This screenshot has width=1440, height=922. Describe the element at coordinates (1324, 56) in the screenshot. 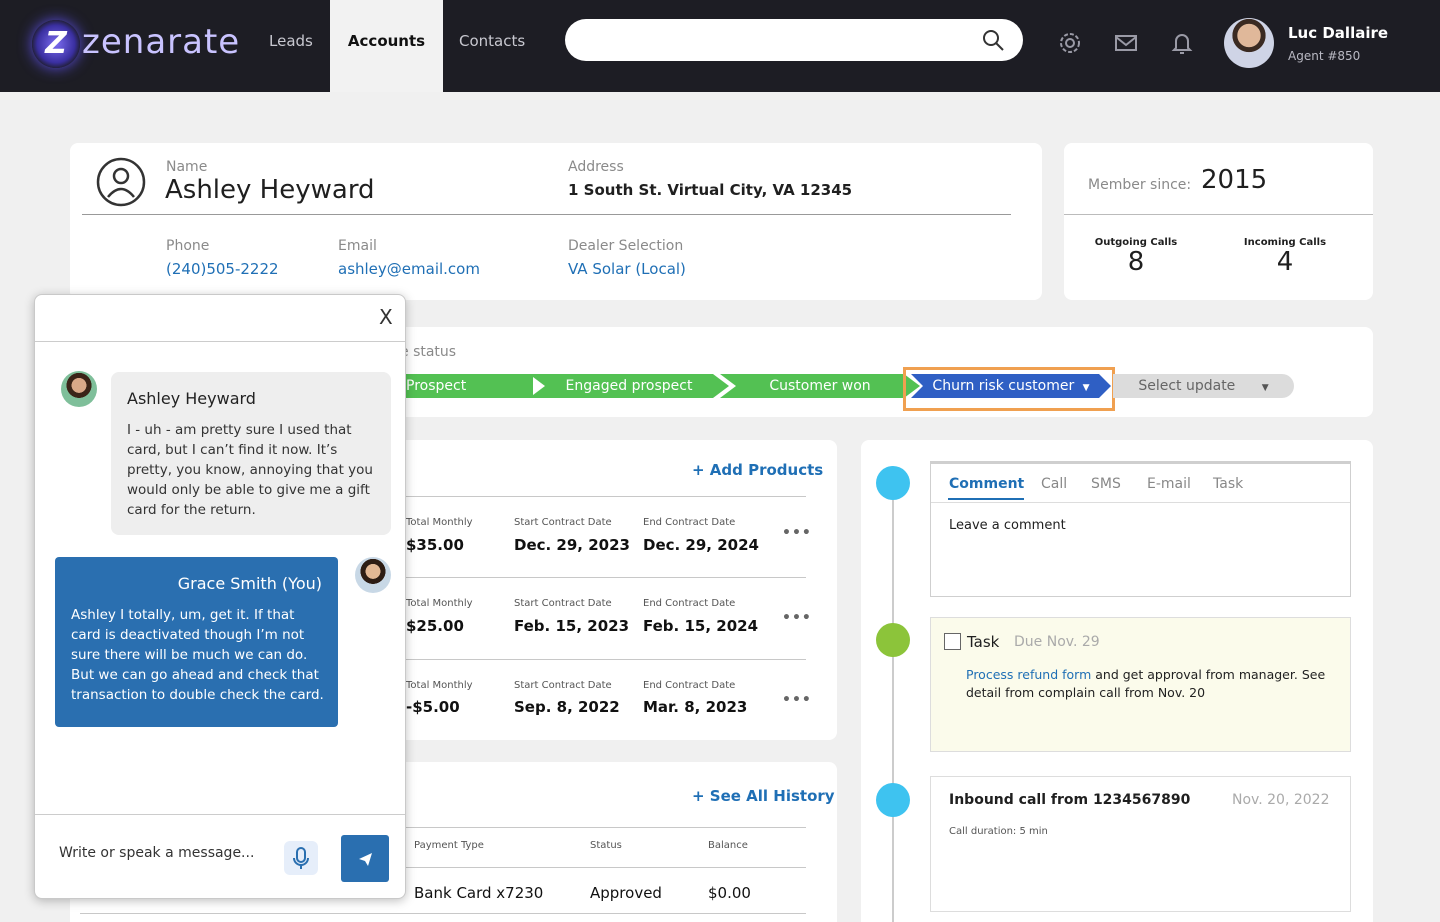

I see `user-agent-id: Agent #850` at that location.